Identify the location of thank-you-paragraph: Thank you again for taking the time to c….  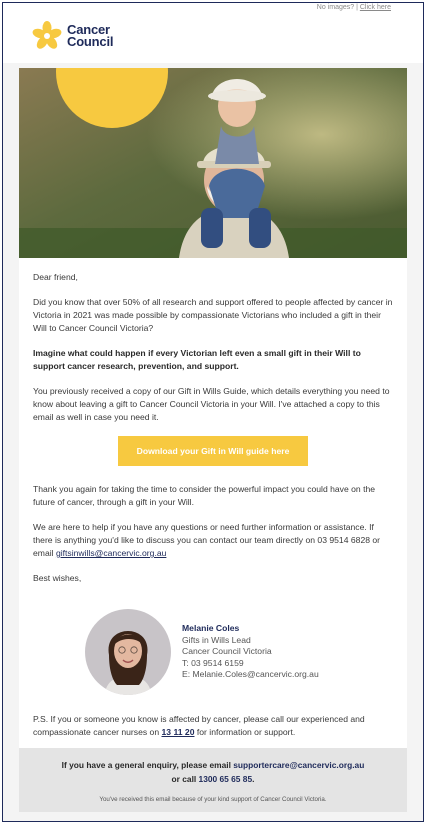
(204, 495).